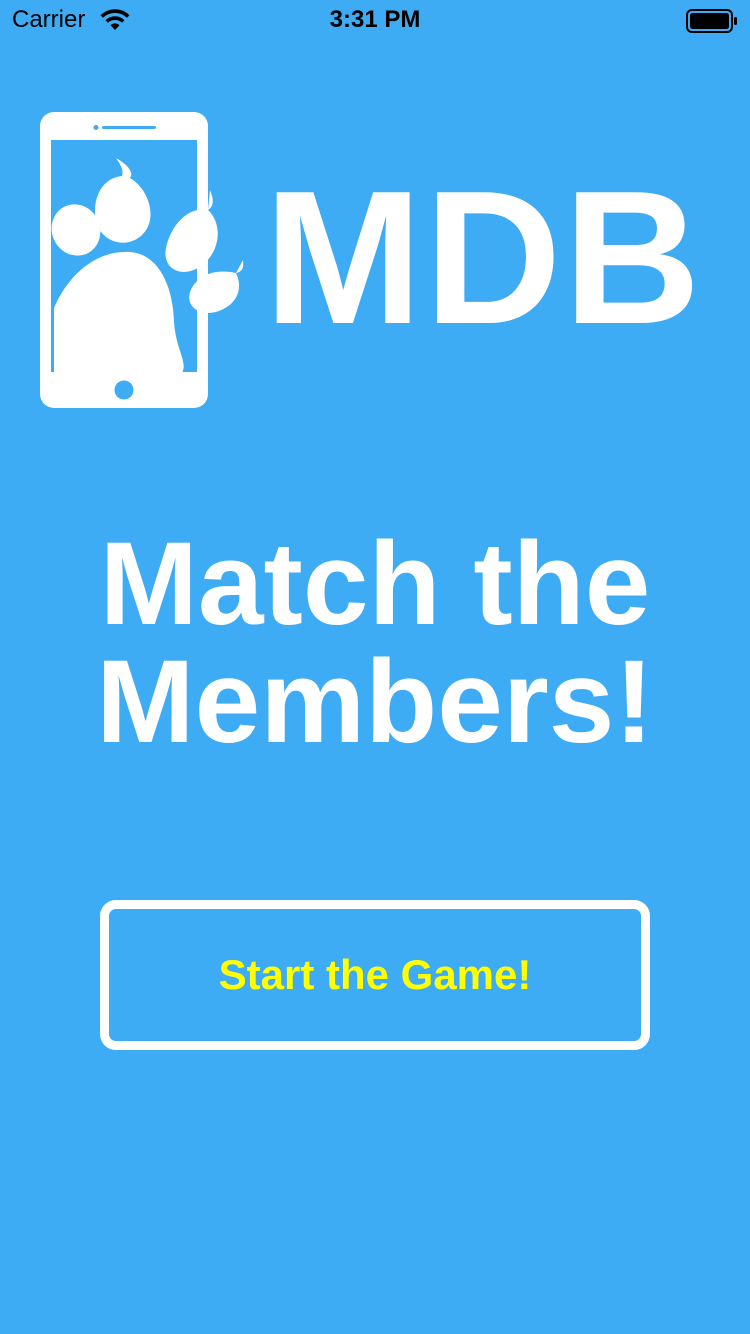 Image resolution: width=750 pixels, height=1334 pixels. I want to click on title-line-1: Match the, so click(375, 584).